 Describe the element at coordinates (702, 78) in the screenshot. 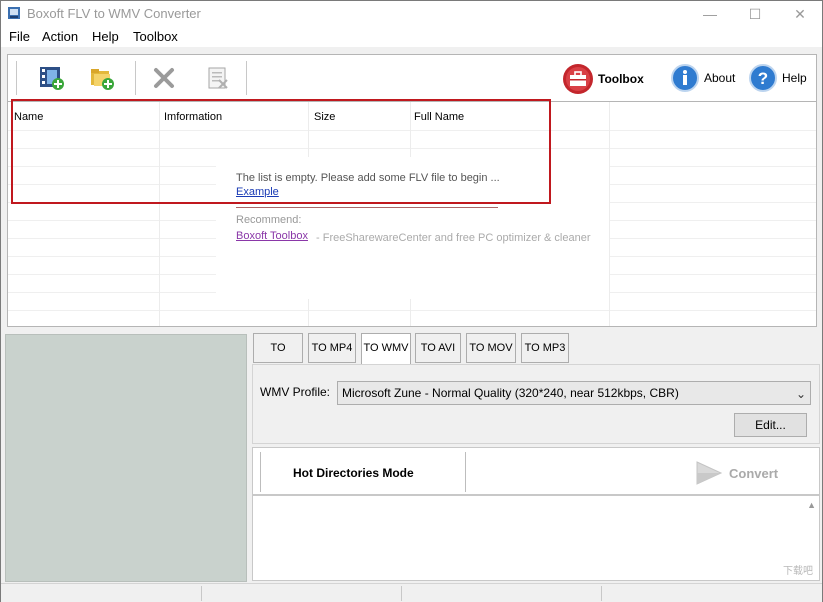

I see `about-button: About` at that location.